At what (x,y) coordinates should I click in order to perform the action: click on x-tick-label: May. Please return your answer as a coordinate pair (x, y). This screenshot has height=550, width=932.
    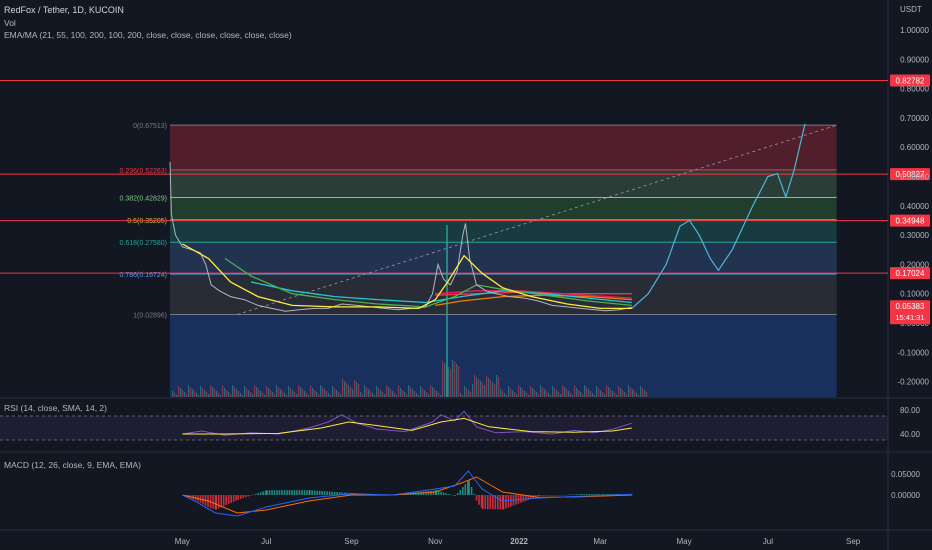
    Looking at the image, I should click on (182, 541).